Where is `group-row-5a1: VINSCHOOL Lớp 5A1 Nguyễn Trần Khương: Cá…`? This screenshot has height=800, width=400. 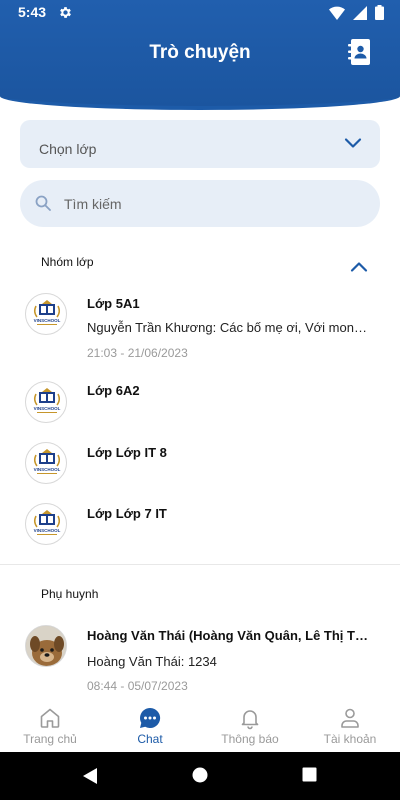 group-row-5a1: VINSCHOOL Lớp 5A1 Nguyễn Trần Khương: Cá… is located at coordinates (200, 325).